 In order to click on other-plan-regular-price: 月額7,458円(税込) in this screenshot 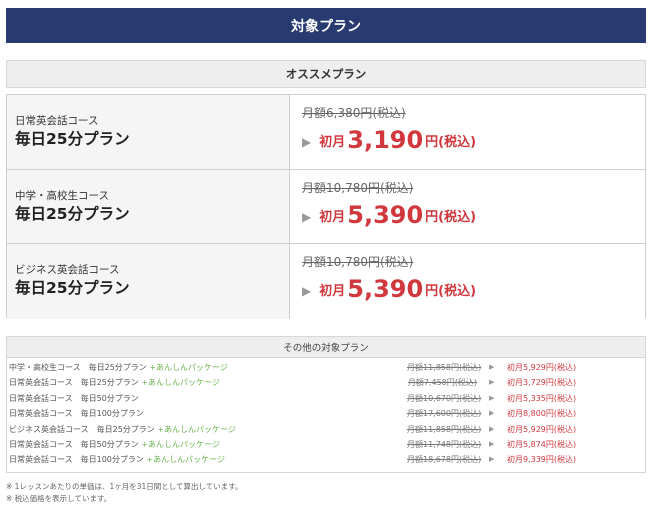, I will do `click(442, 383)`.